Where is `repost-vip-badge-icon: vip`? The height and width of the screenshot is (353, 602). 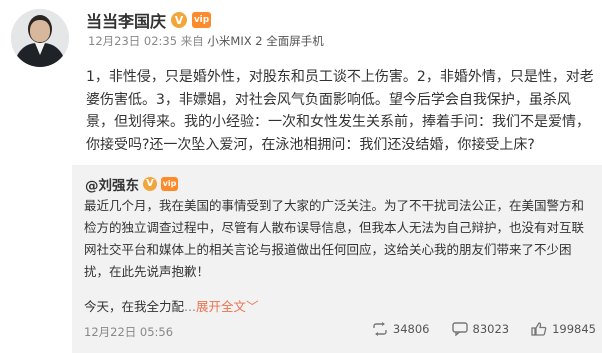
repost-vip-badge-icon: vip is located at coordinates (169, 184).